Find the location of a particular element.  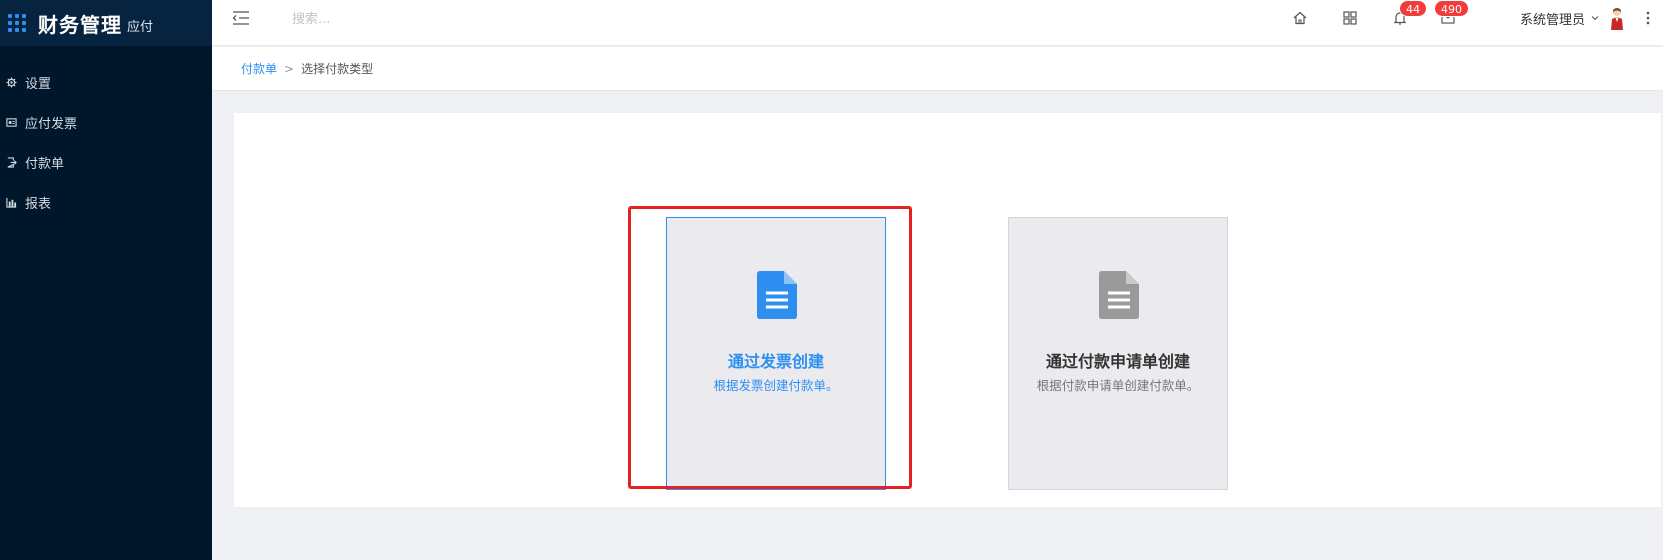

sidebar-nav: 设置 应付发票 付款单 报表 is located at coordinates (106, 142).